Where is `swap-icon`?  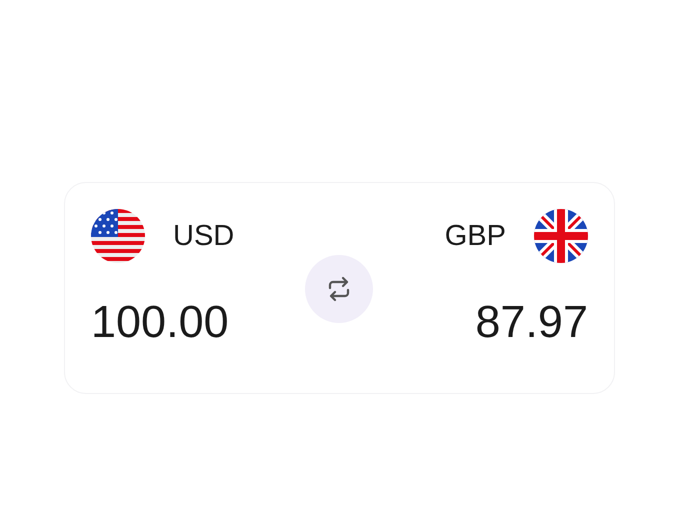 swap-icon is located at coordinates (339, 289).